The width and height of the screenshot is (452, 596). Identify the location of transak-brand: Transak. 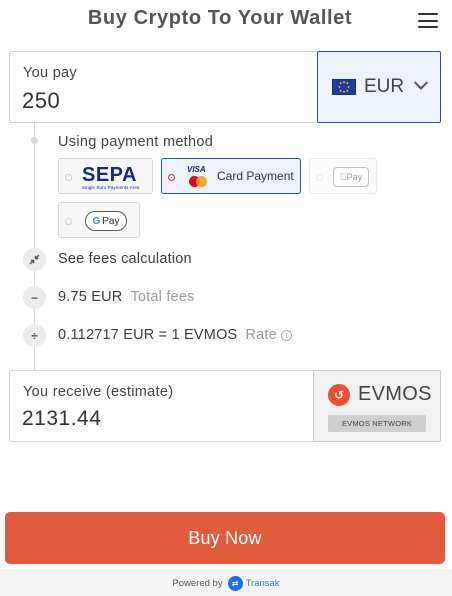
(263, 583).